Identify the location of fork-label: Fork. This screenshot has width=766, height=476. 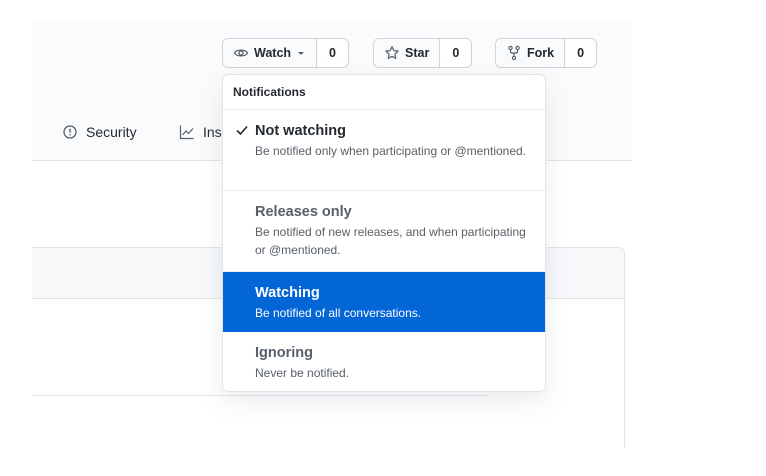
(541, 53).